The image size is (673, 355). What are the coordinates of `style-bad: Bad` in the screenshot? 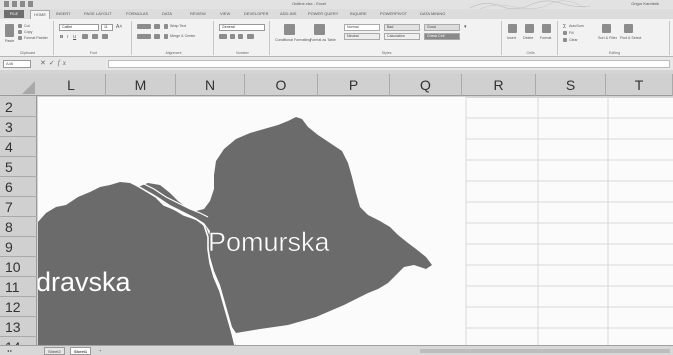 It's located at (402, 27).